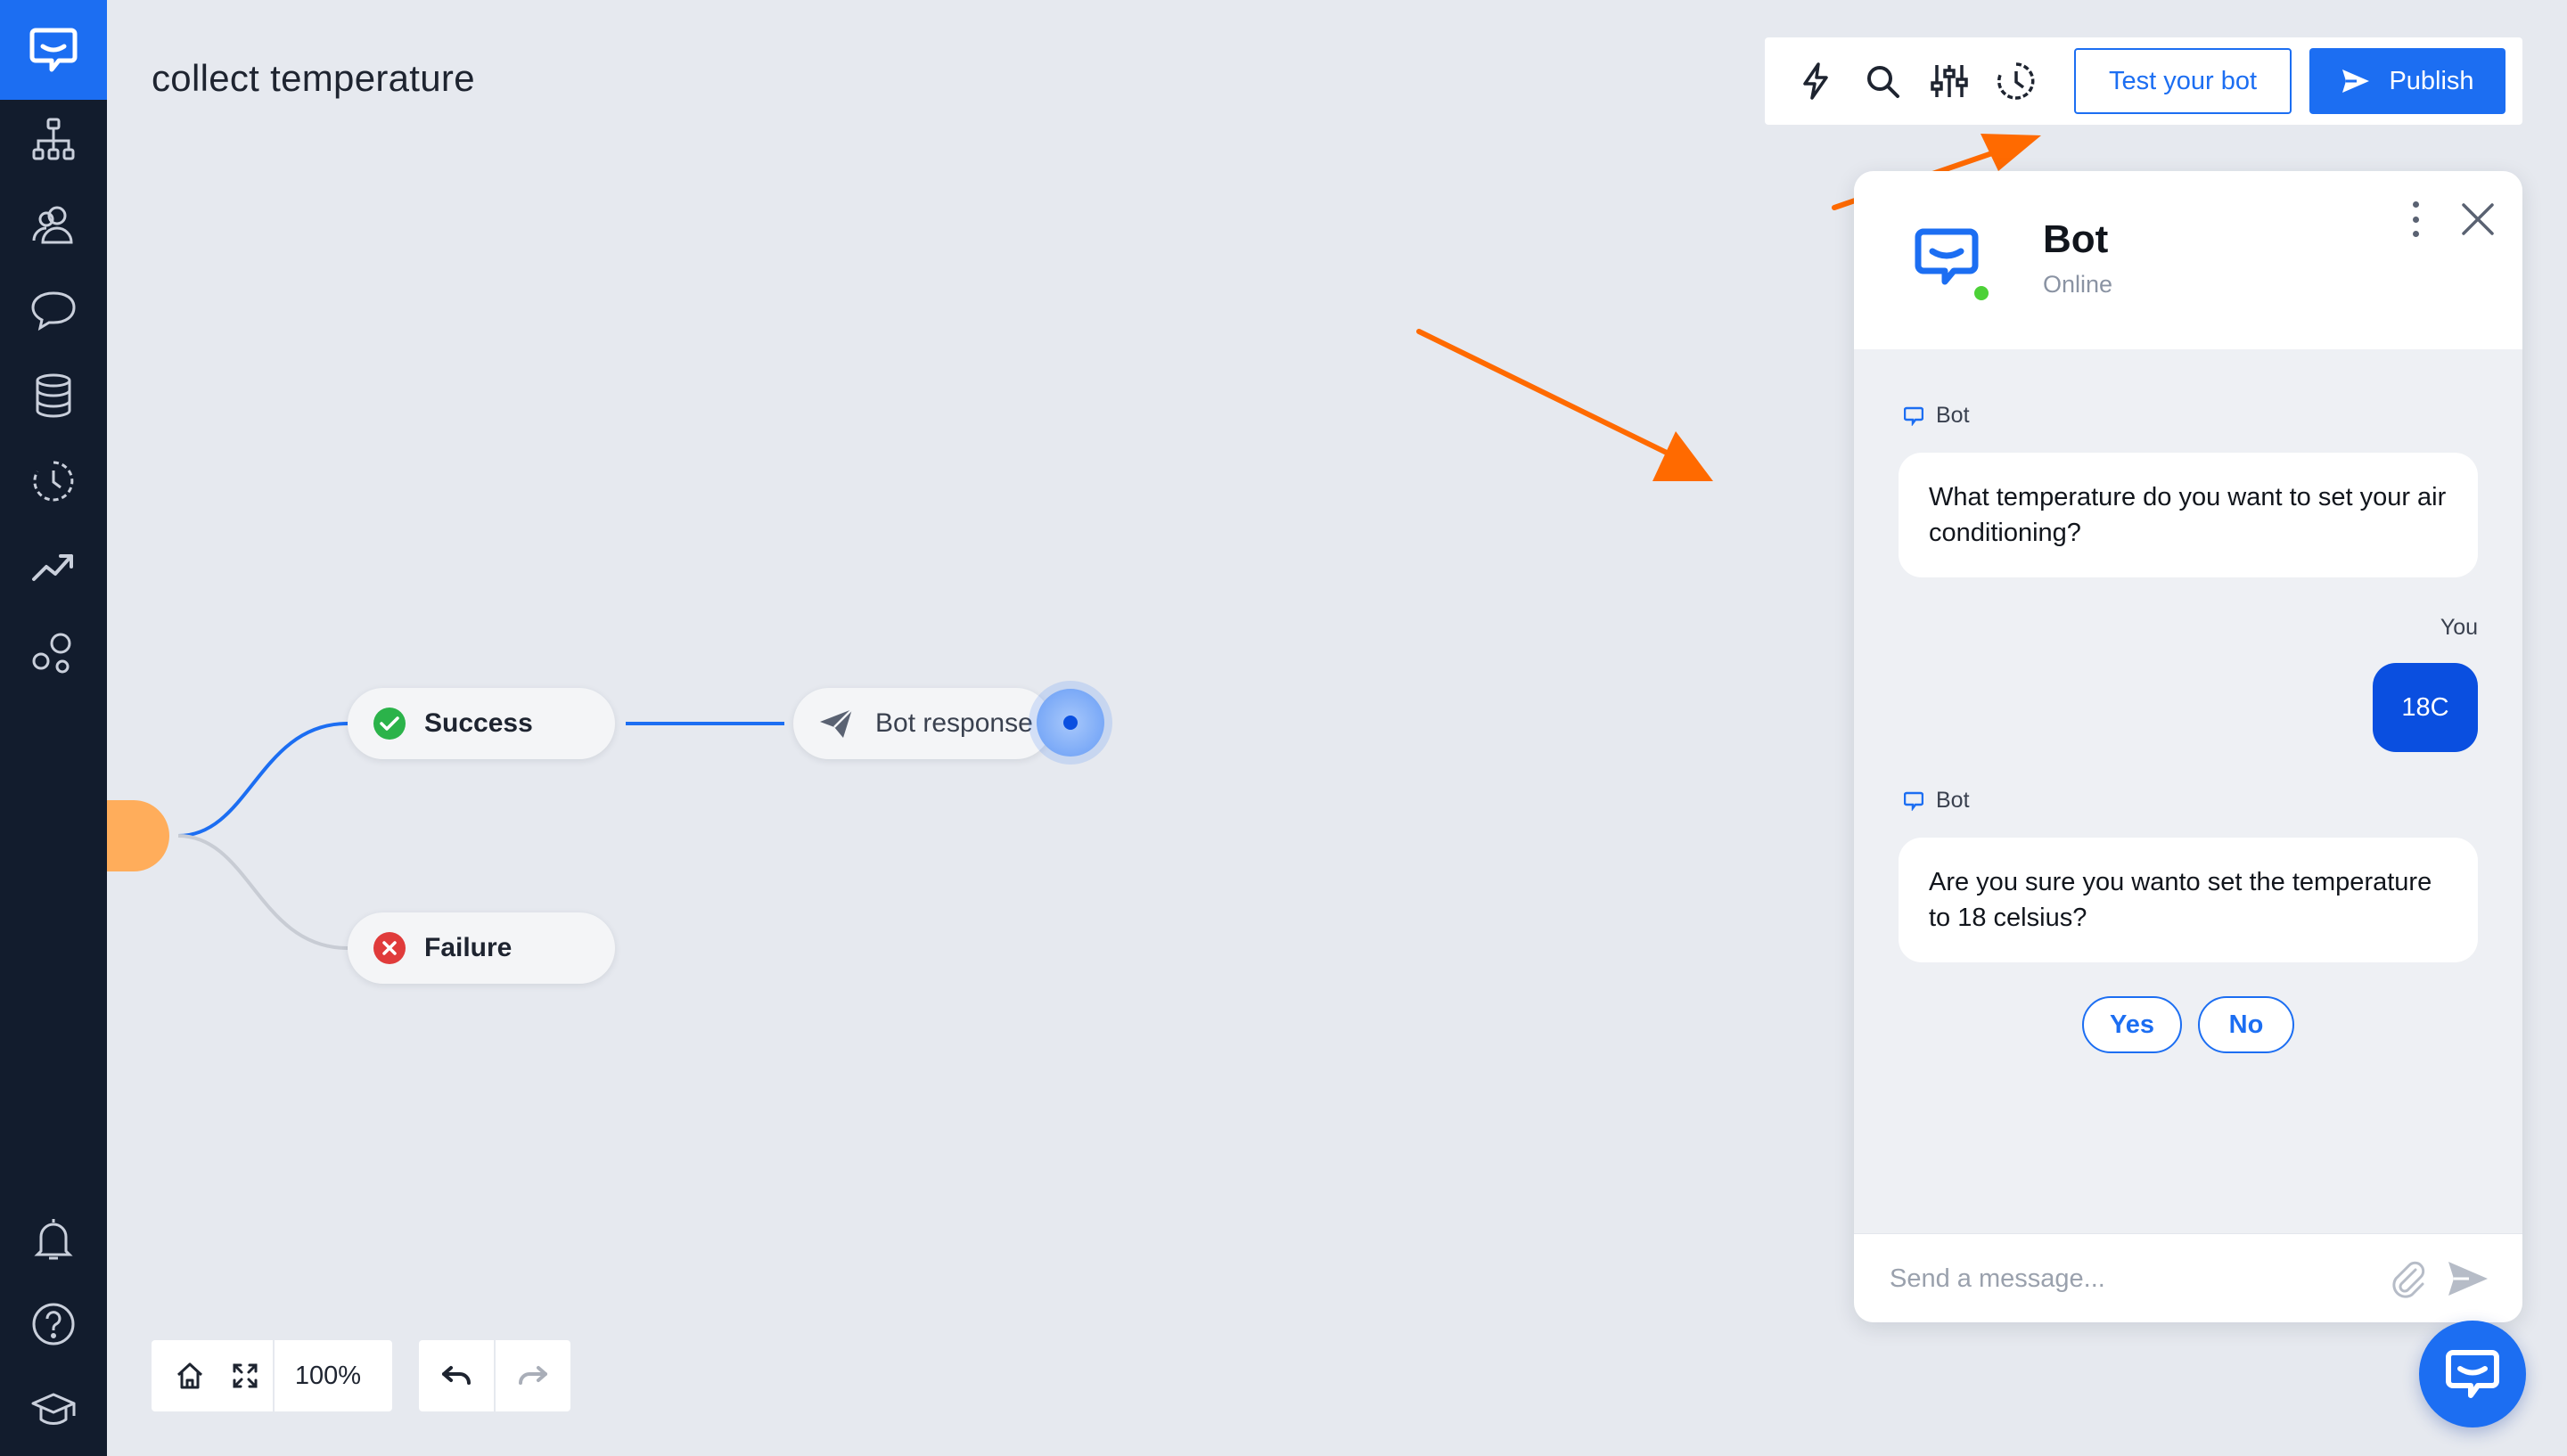 Image resolution: width=2567 pixels, height=1456 pixels. What do you see at coordinates (2011, 153) in the screenshot?
I see `annotation-arrowhead-to-test` at bounding box center [2011, 153].